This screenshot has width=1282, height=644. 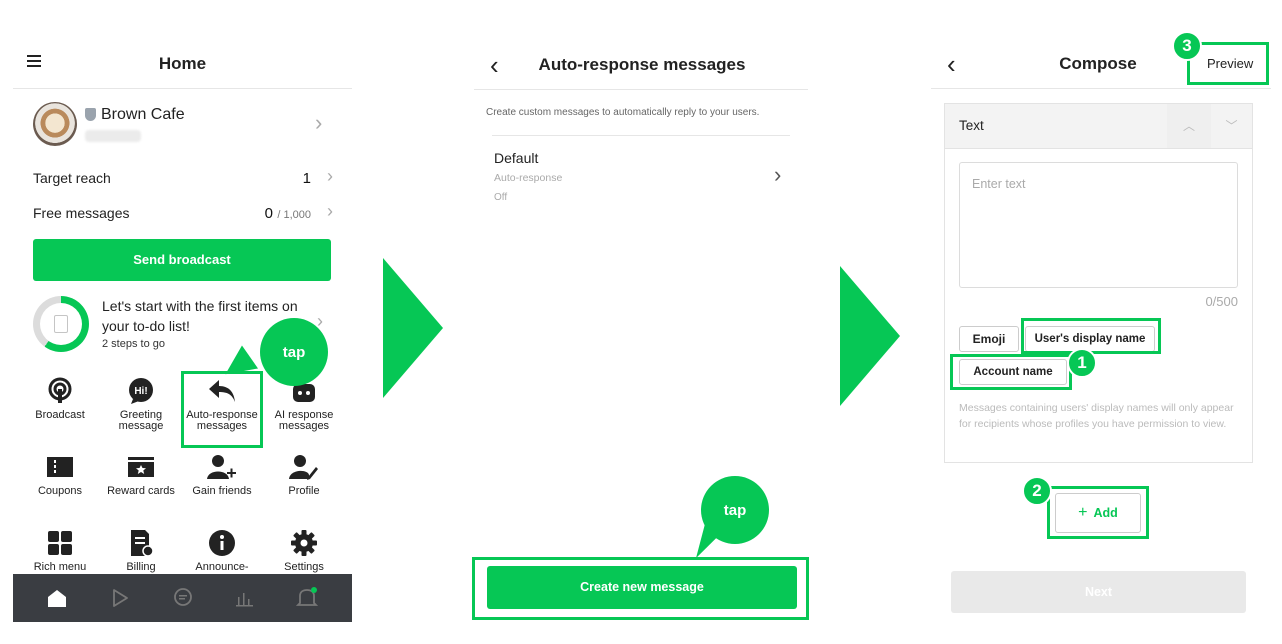 What do you see at coordinates (640, 588) in the screenshot?
I see `highlight-create-button` at bounding box center [640, 588].